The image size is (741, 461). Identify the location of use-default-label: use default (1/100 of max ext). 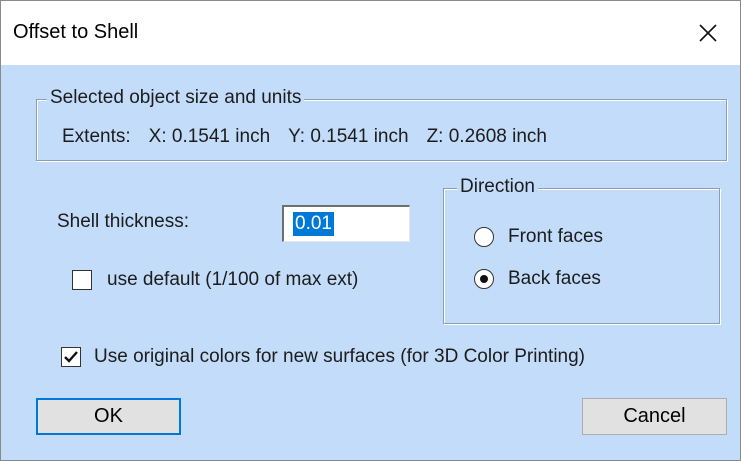
(232, 280).